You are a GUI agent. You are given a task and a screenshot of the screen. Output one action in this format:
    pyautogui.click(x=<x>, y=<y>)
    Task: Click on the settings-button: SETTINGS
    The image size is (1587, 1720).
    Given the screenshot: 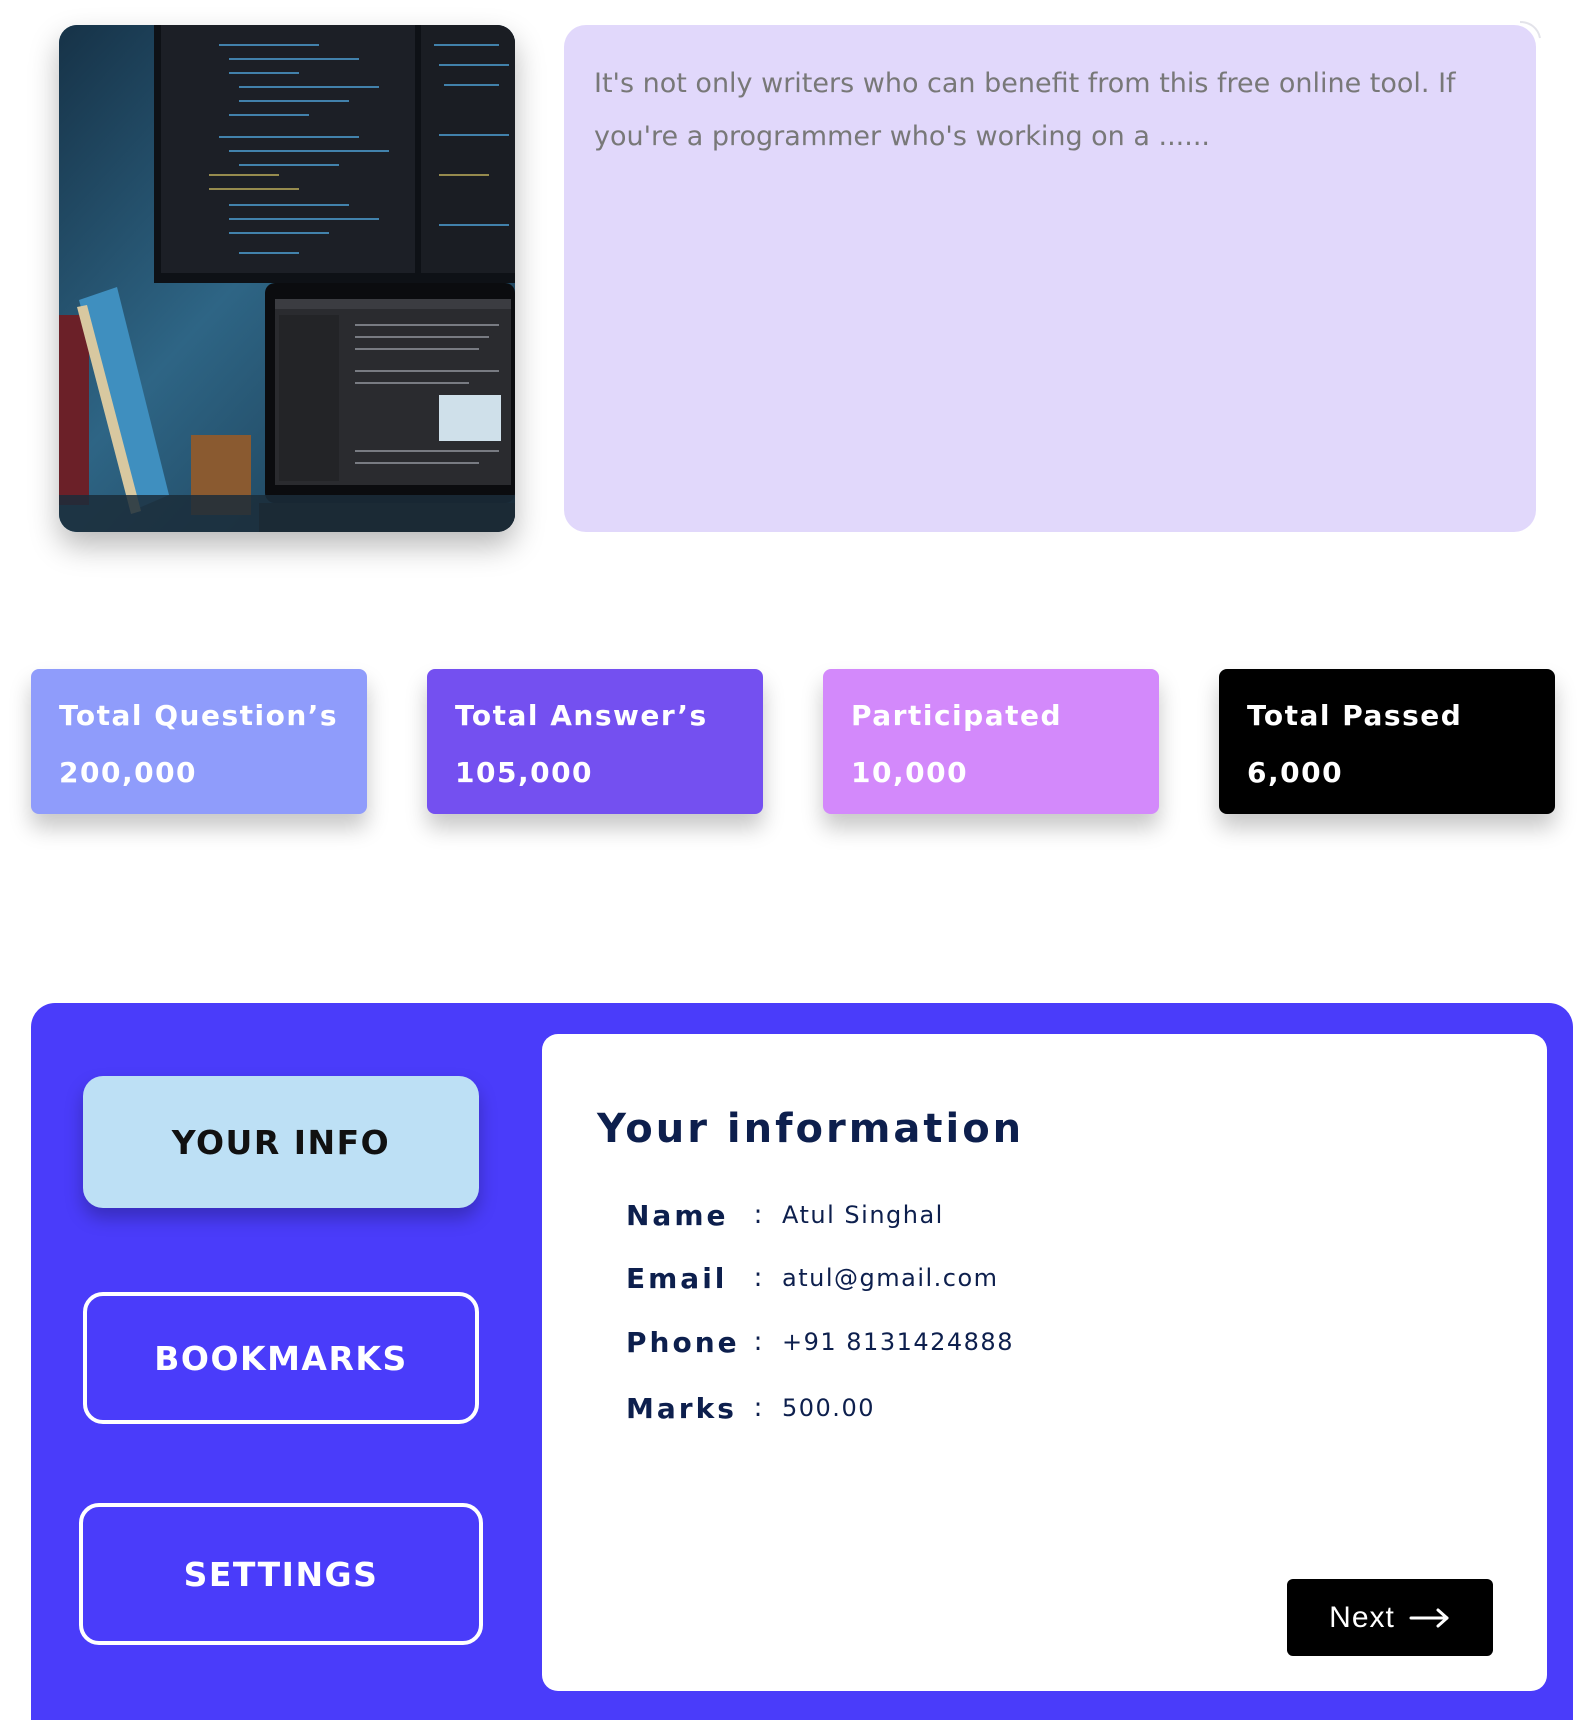 What is the action you would take?
    pyautogui.click(x=281, y=1574)
    